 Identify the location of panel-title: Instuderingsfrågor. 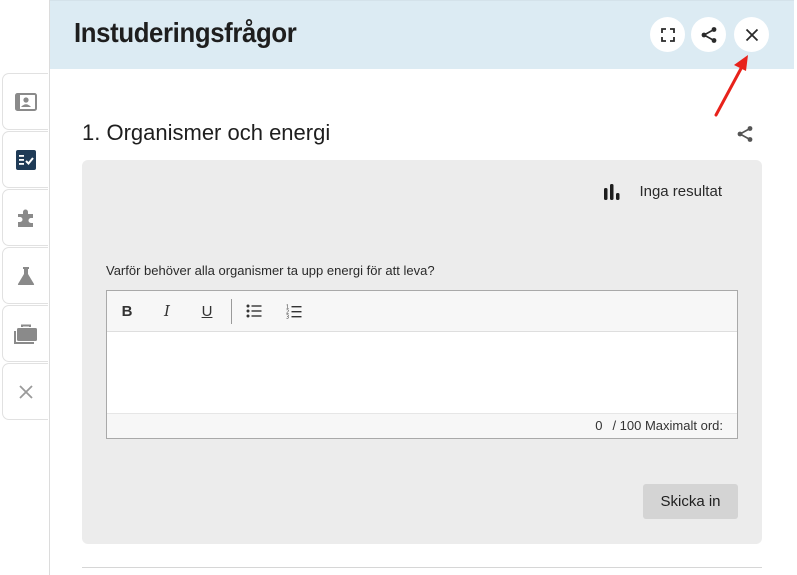
(185, 32).